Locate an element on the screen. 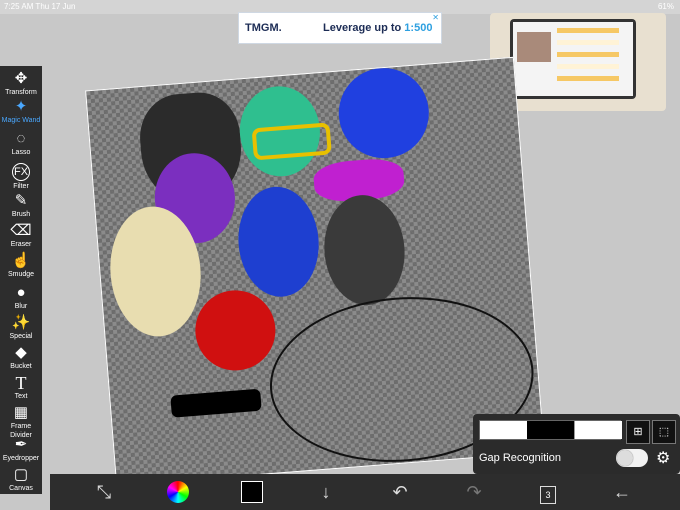 This screenshot has width=680, height=510. status-time-date: 7:25 AM Thu 17 Jun is located at coordinates (40, 6).